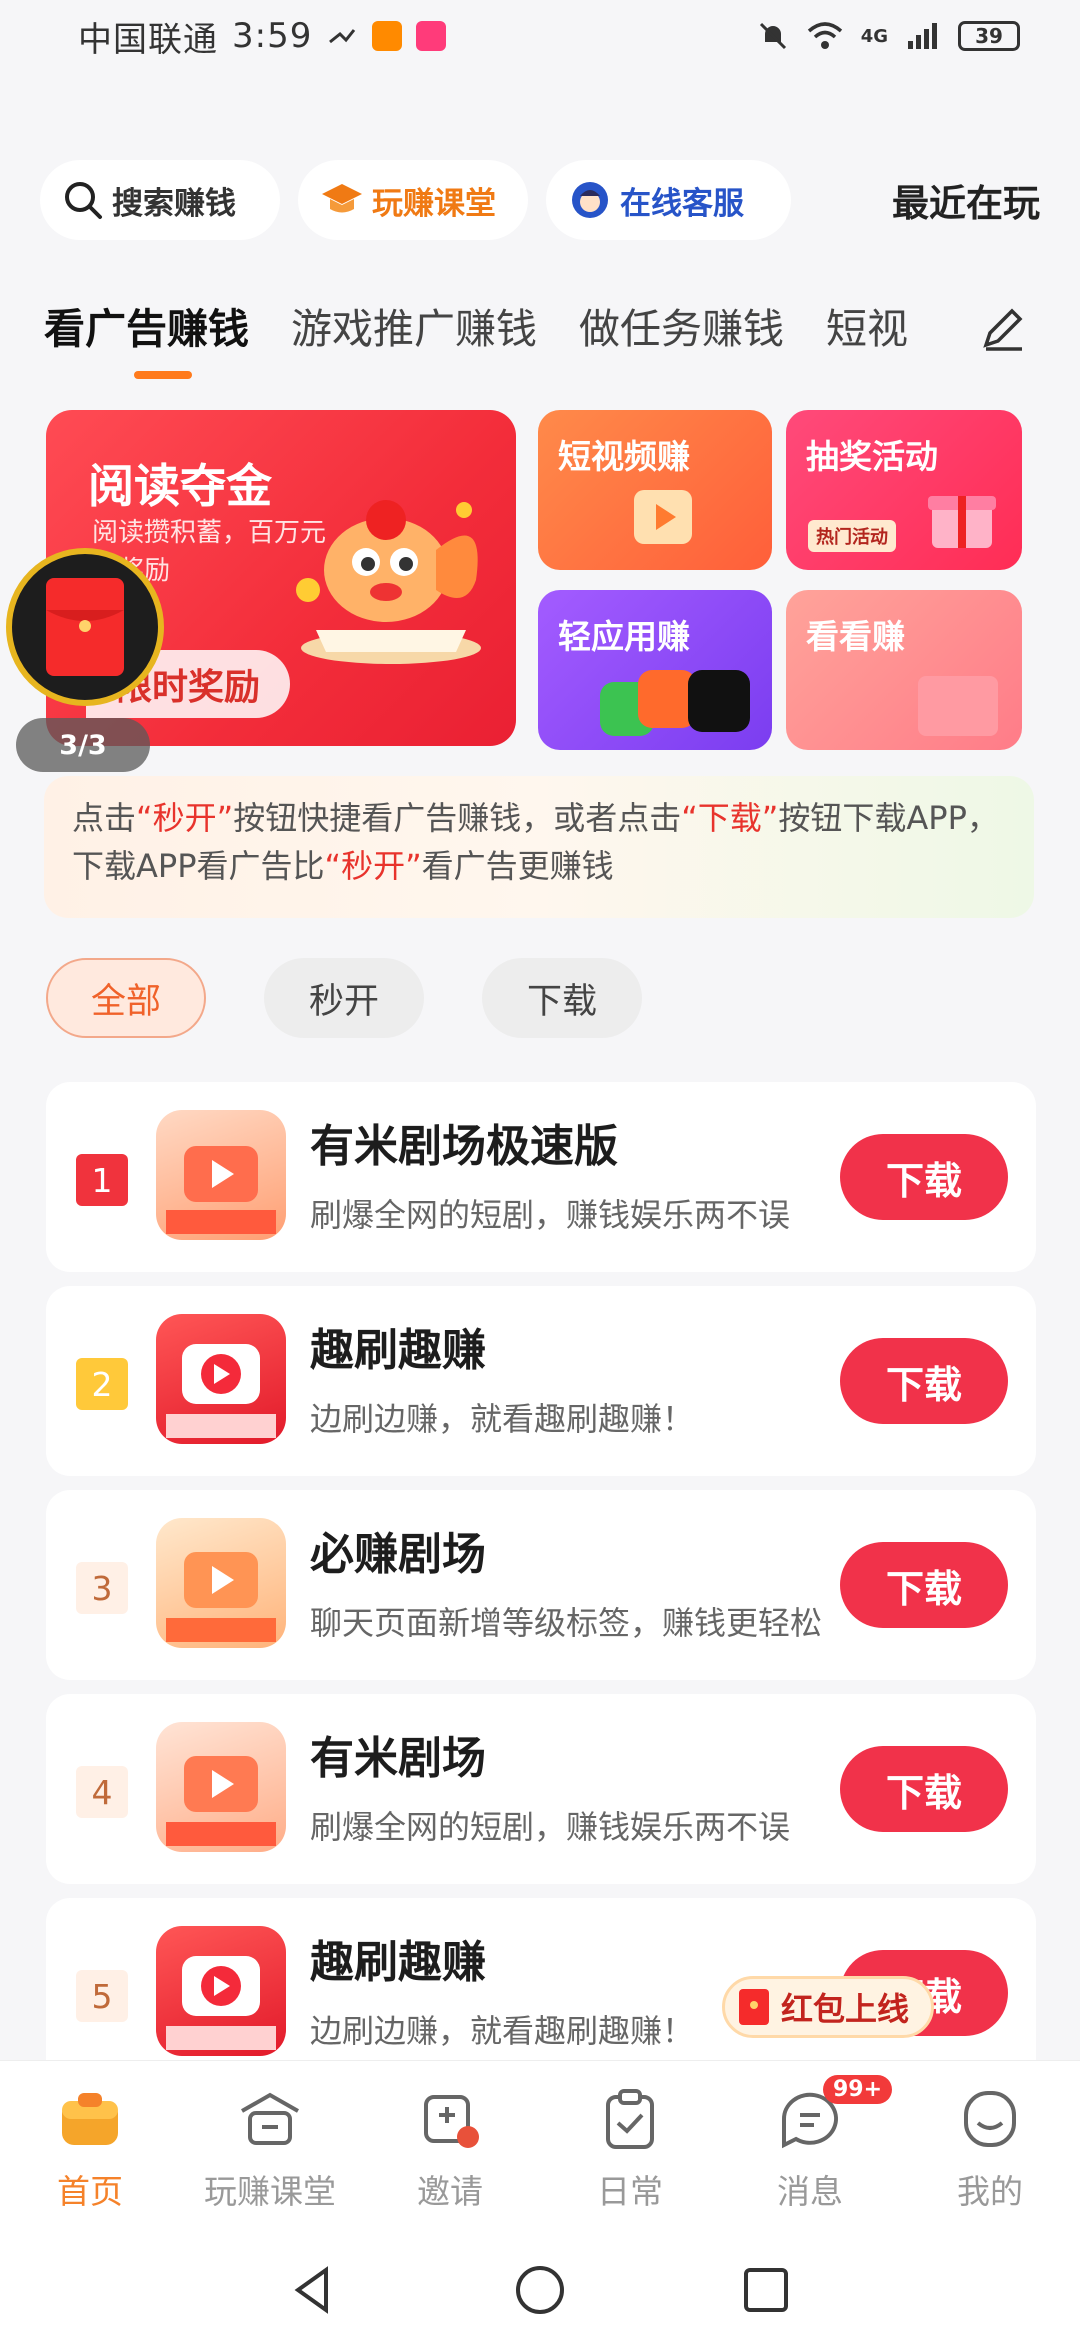 This screenshot has width=1080, height=2340. What do you see at coordinates (146, 337) in the screenshot?
I see `tab-watch-ads: 看广告赚钱` at bounding box center [146, 337].